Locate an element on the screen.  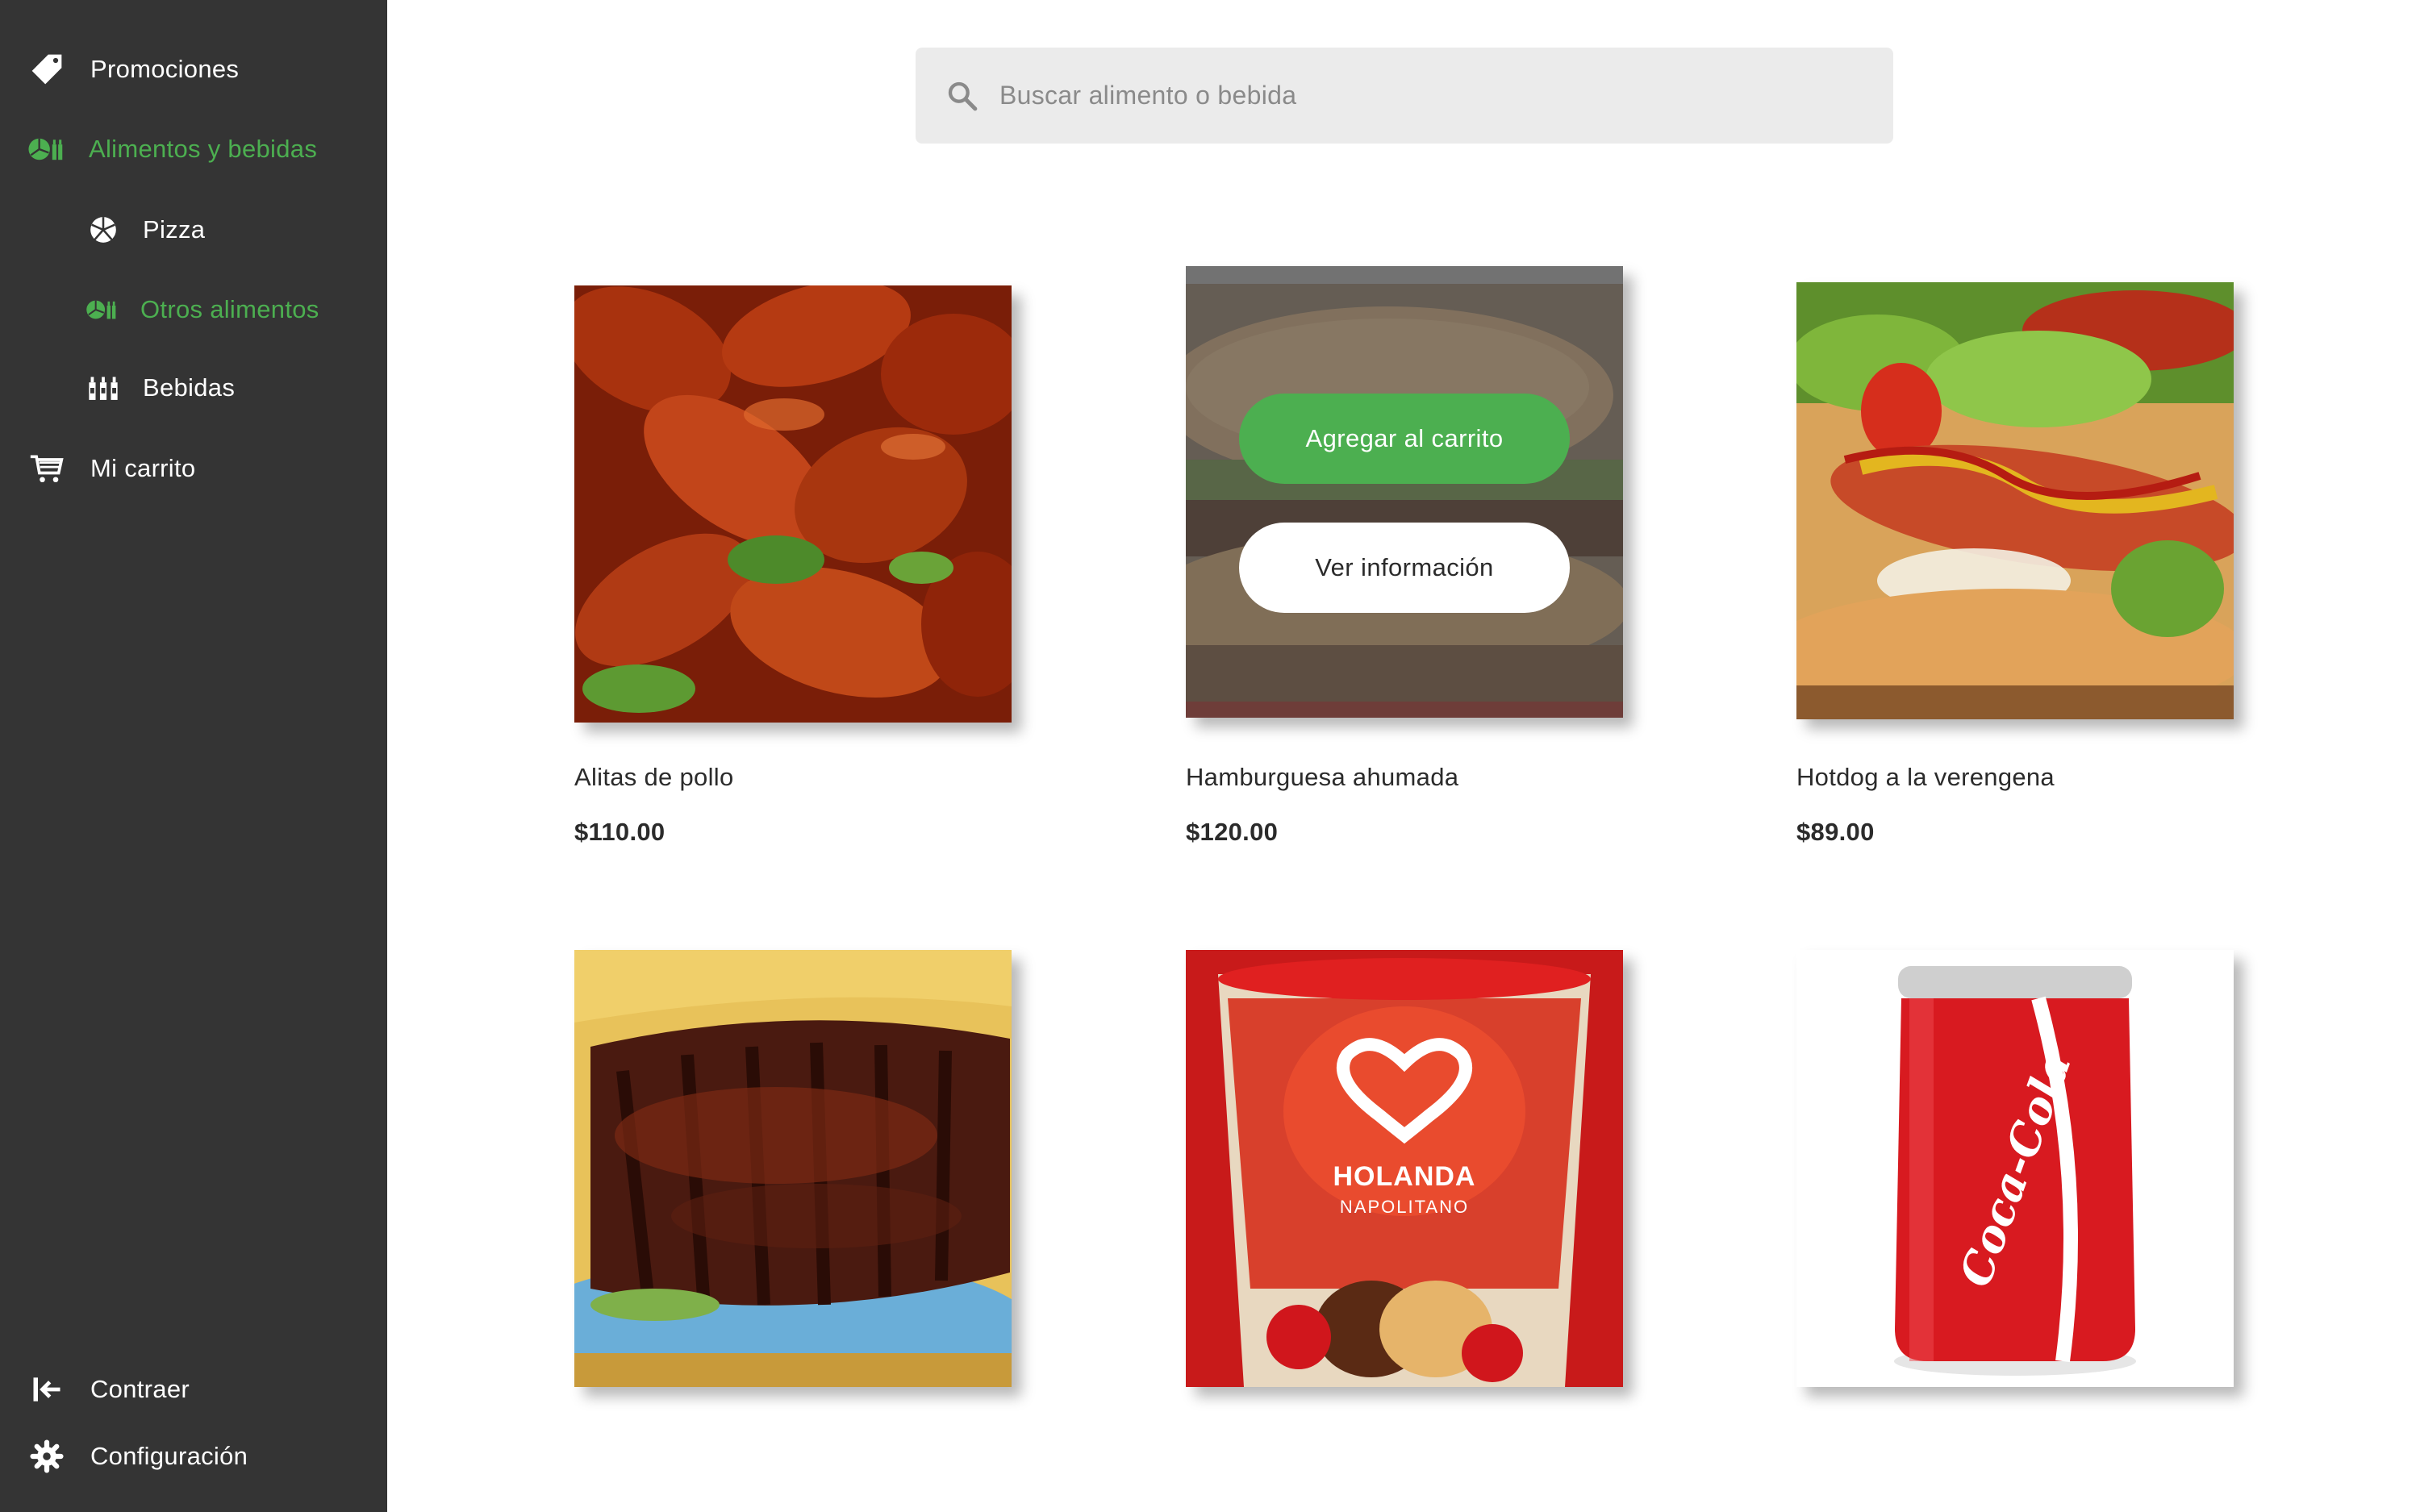
product-card-hotdog: Hotdog a la verengena $89.00 is located at coordinates (2015, 564).